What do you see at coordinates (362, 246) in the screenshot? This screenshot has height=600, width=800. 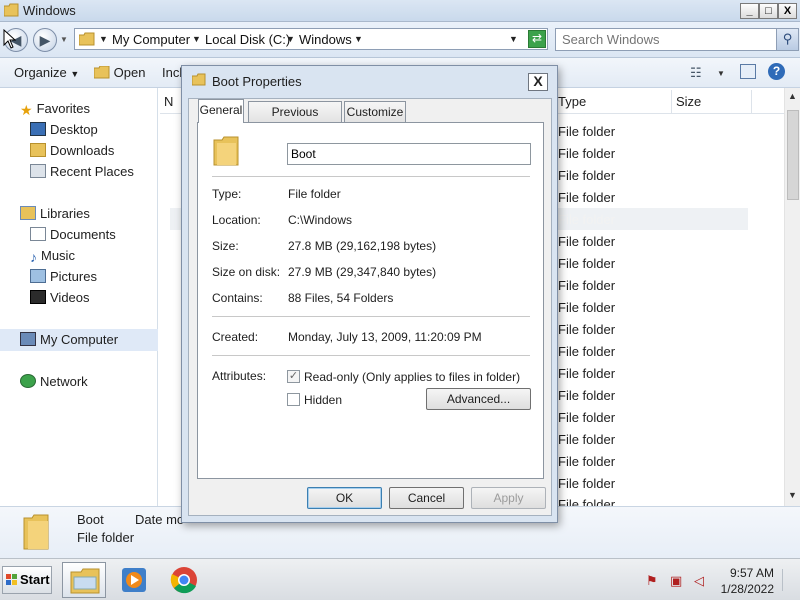 I see `prop-size-value: 27.8 MB (29,162,198 bytes)` at bounding box center [362, 246].